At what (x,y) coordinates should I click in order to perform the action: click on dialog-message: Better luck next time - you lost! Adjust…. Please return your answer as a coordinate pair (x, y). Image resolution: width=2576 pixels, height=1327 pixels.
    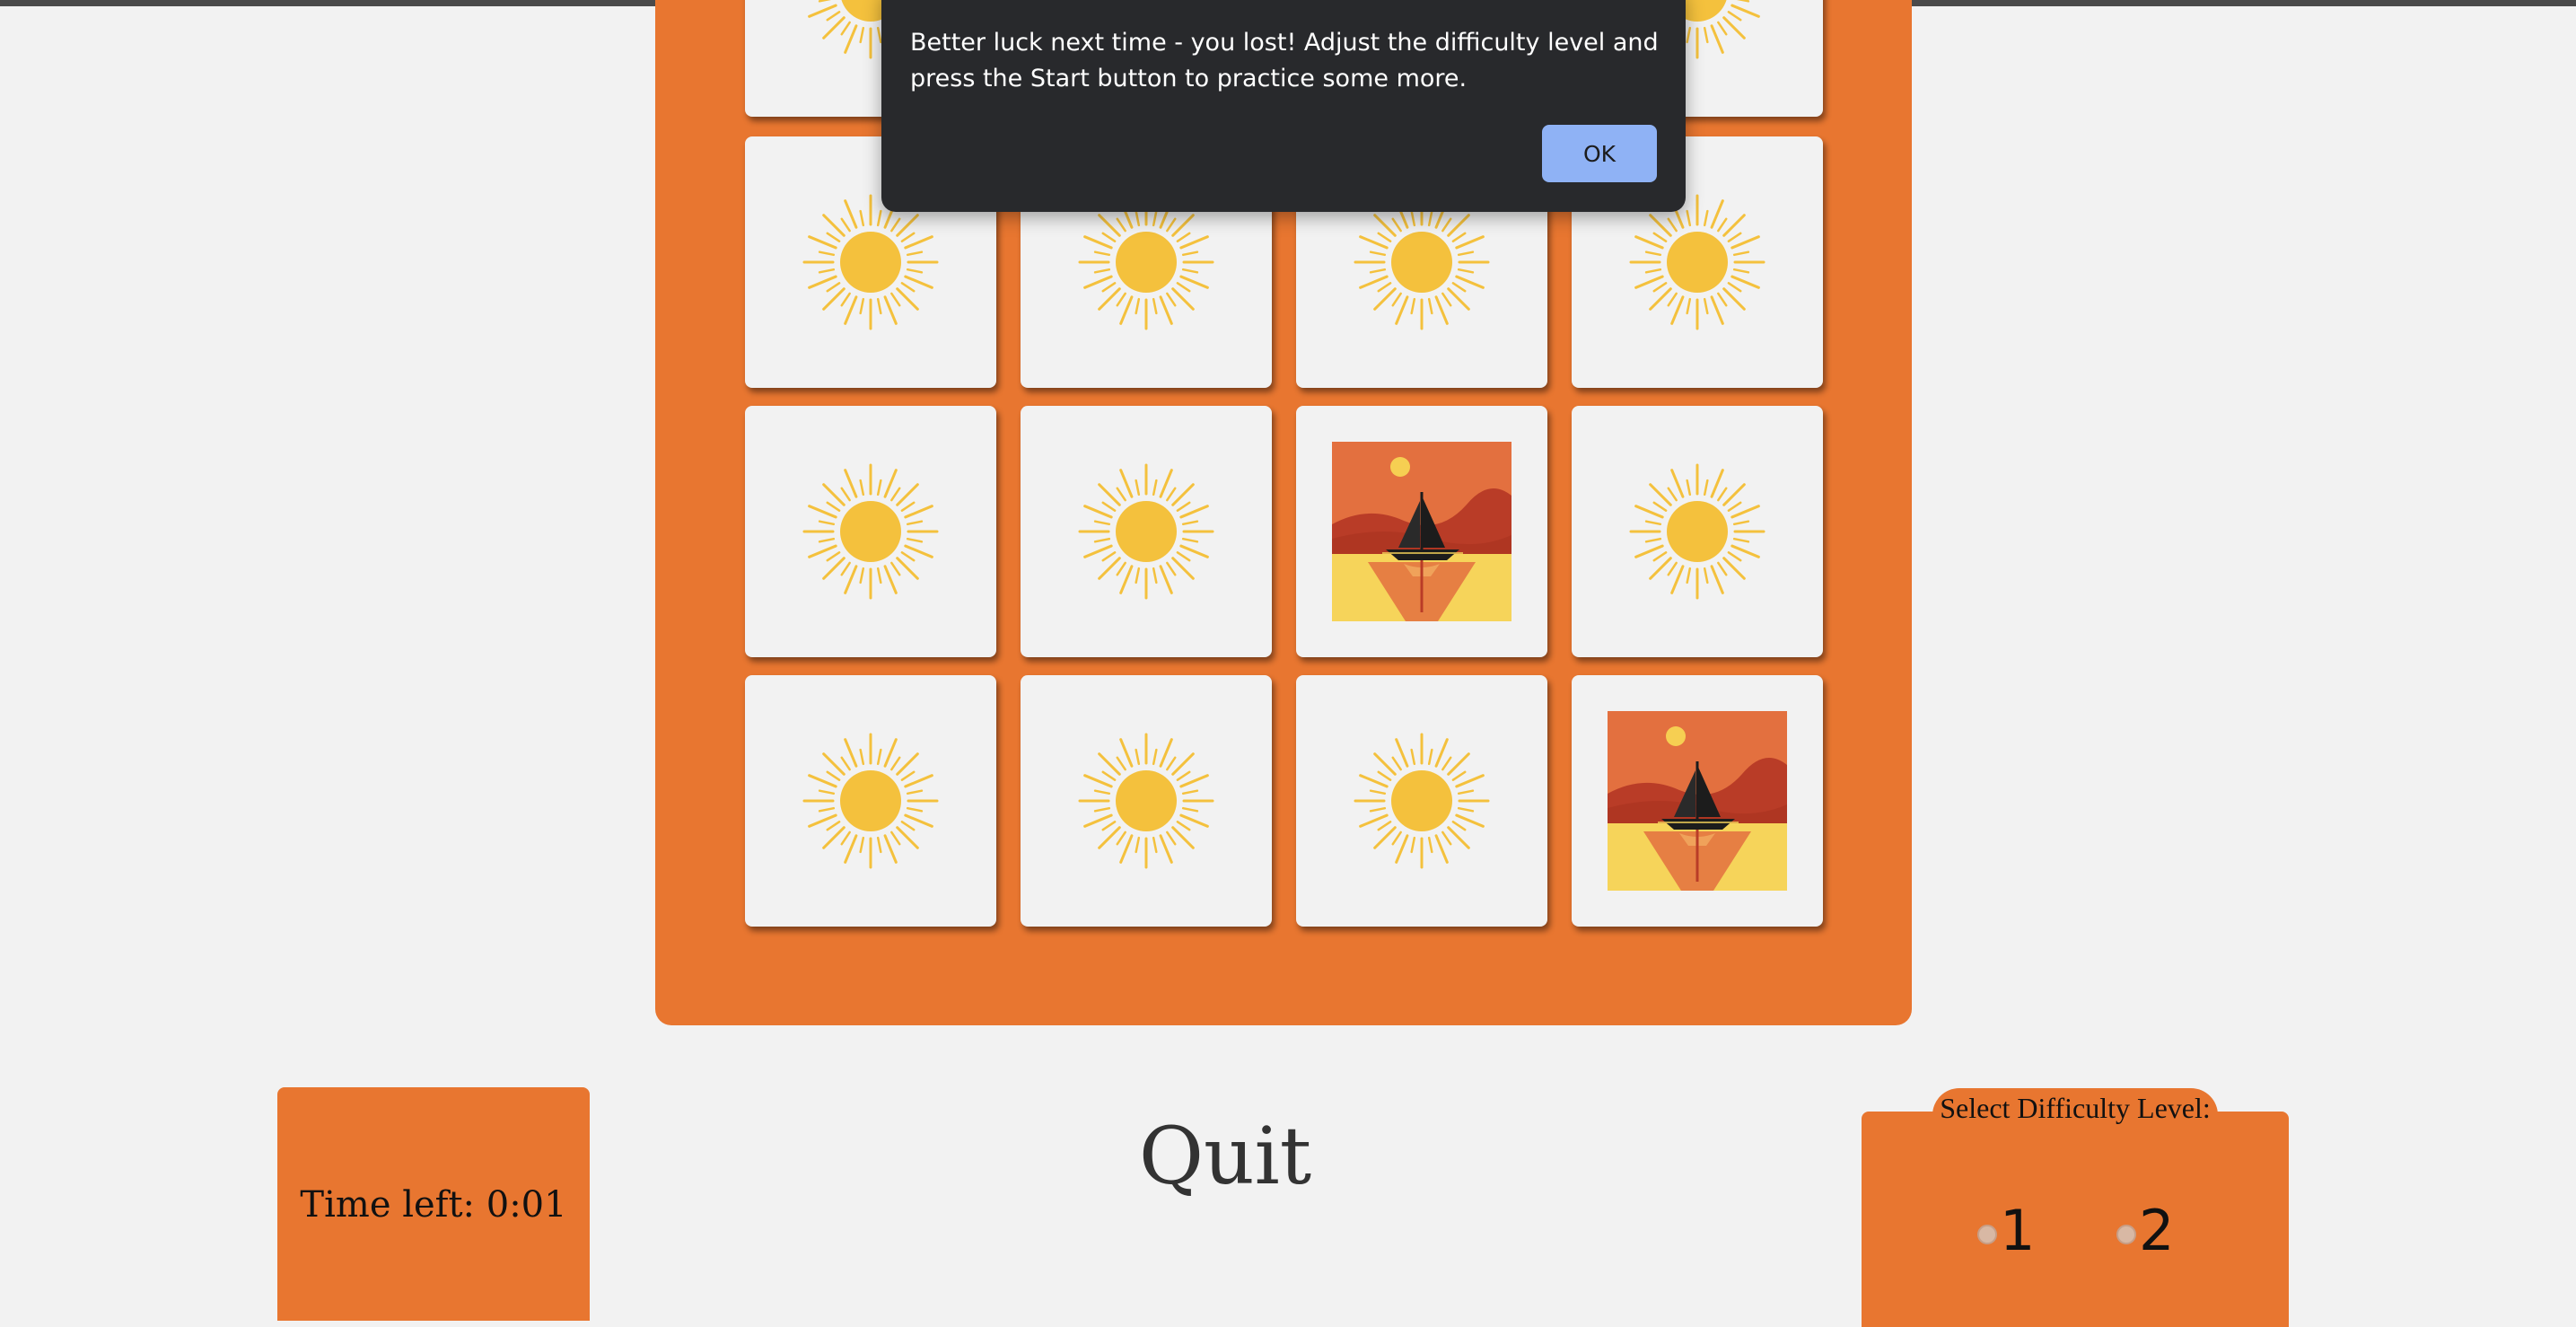
    Looking at the image, I should click on (1284, 60).